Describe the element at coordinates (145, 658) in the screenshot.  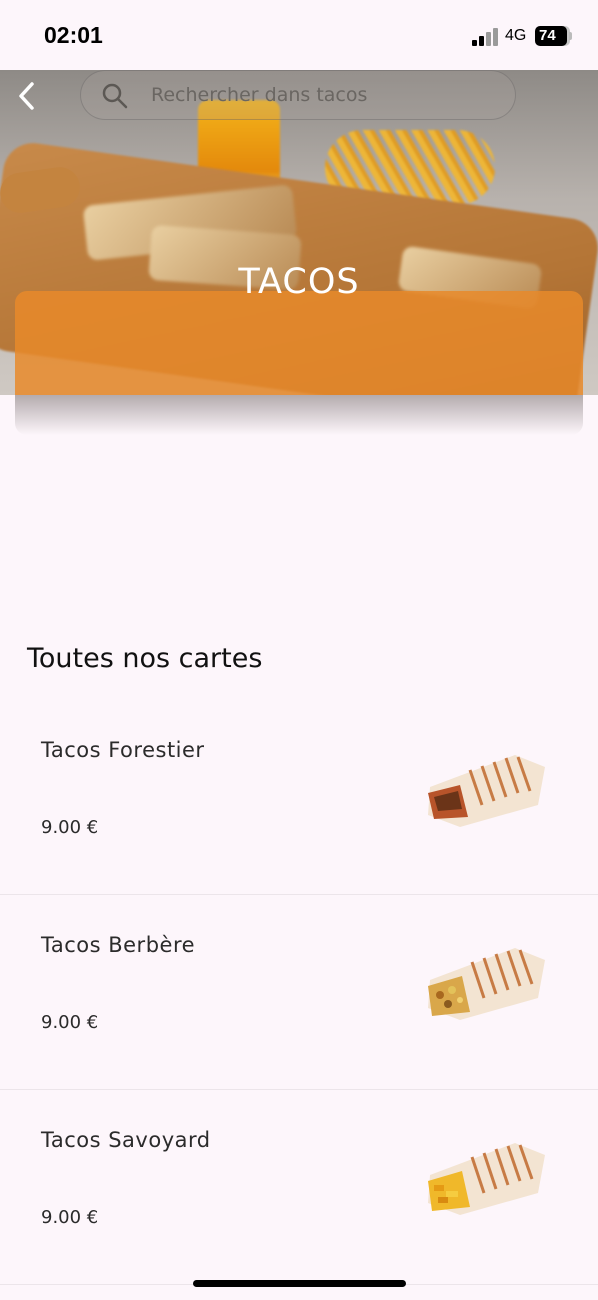
I see `section-title: Toutes nos cartes` at that location.